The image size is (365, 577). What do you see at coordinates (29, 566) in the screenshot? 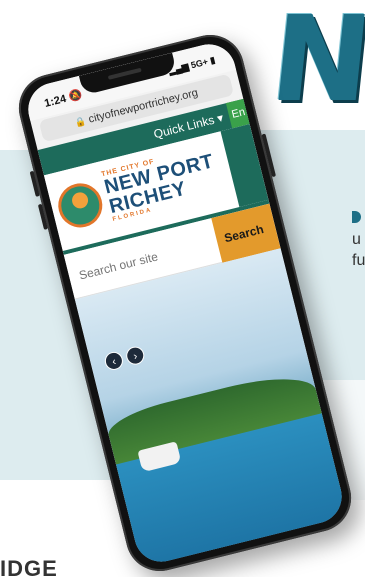
I see `background-bottom-text: IDGE` at bounding box center [29, 566].